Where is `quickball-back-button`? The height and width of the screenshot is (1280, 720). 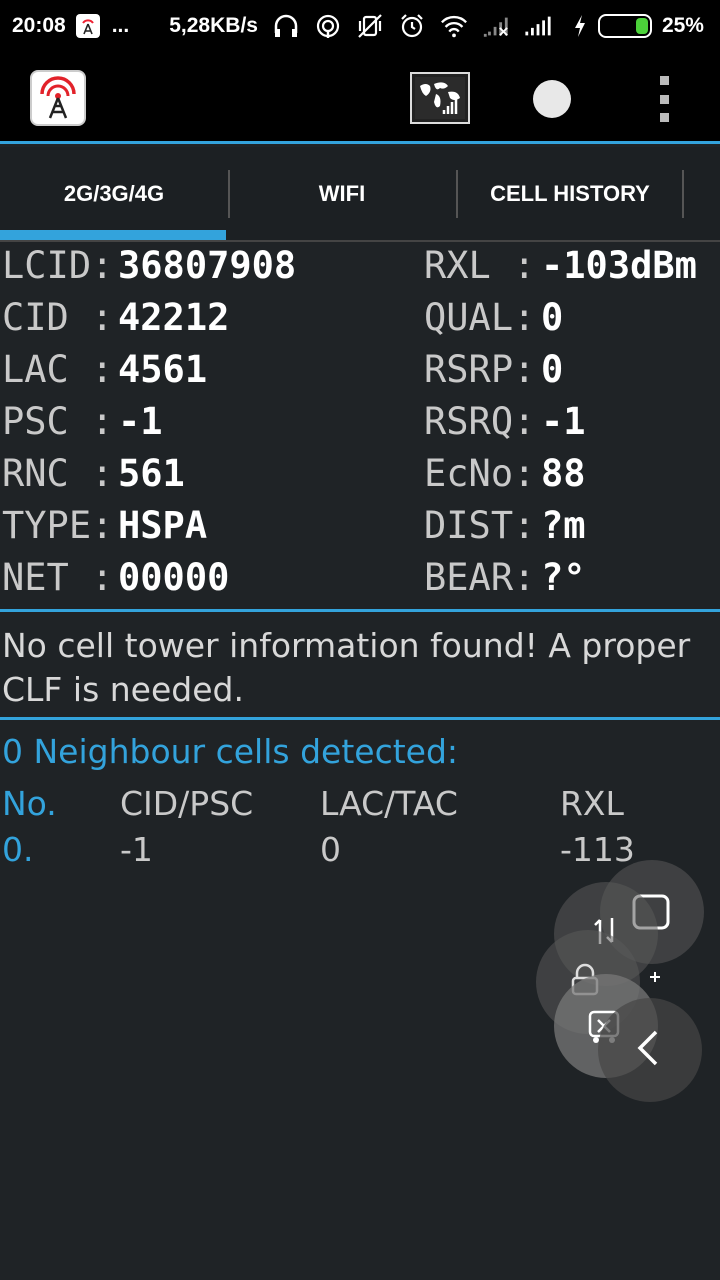 quickball-back-button is located at coordinates (650, 1050).